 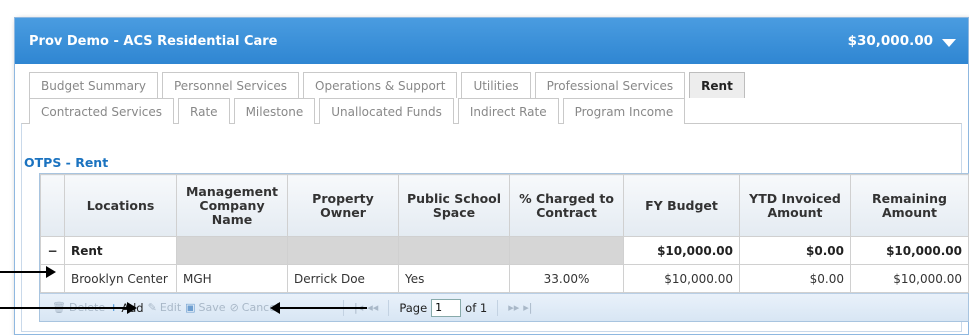 I want to click on page-label: Page, so click(x=413, y=307).